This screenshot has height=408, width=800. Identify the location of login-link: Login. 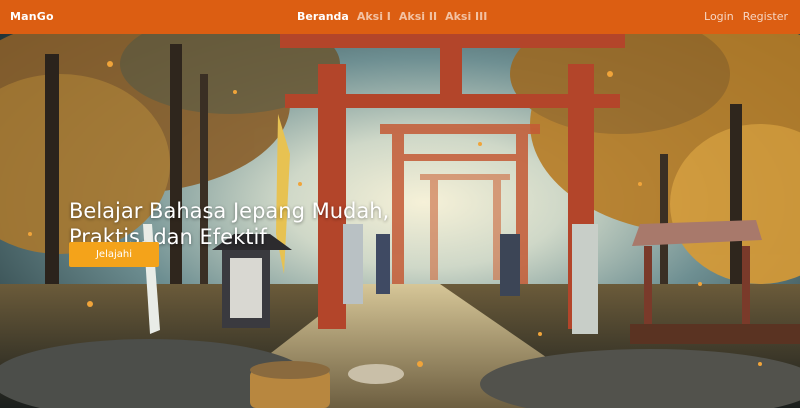
(719, 16).